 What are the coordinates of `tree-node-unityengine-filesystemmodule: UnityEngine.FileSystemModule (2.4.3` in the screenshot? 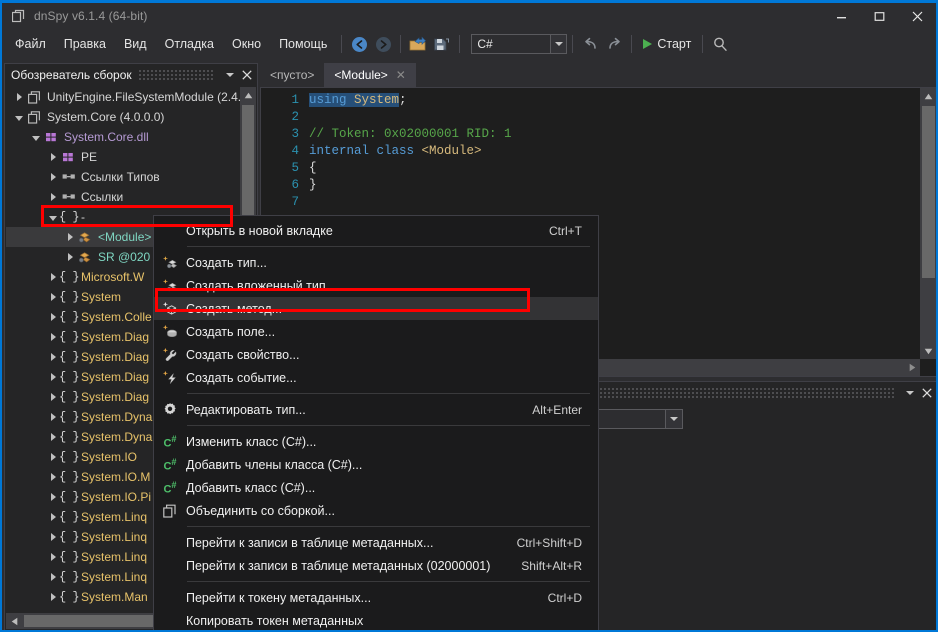 It's located at (124, 97).